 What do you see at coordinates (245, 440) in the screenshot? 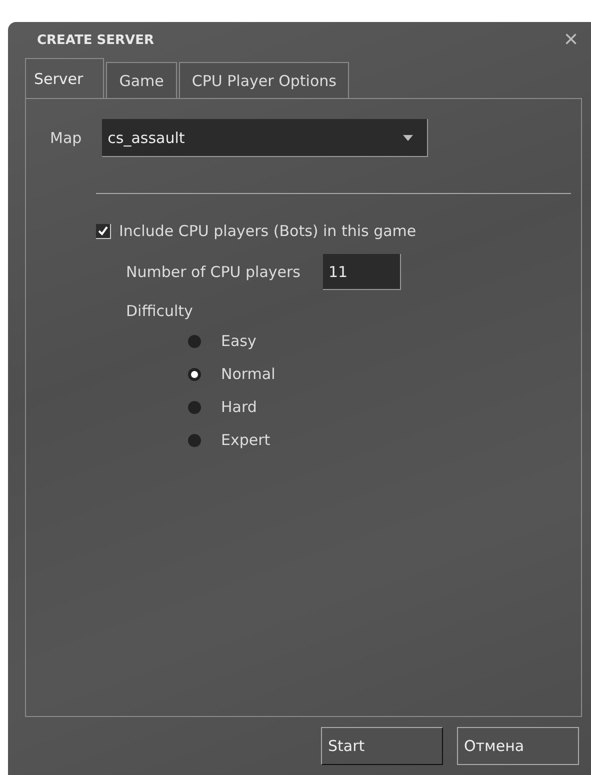
I see `radio-label: Expert` at bounding box center [245, 440].